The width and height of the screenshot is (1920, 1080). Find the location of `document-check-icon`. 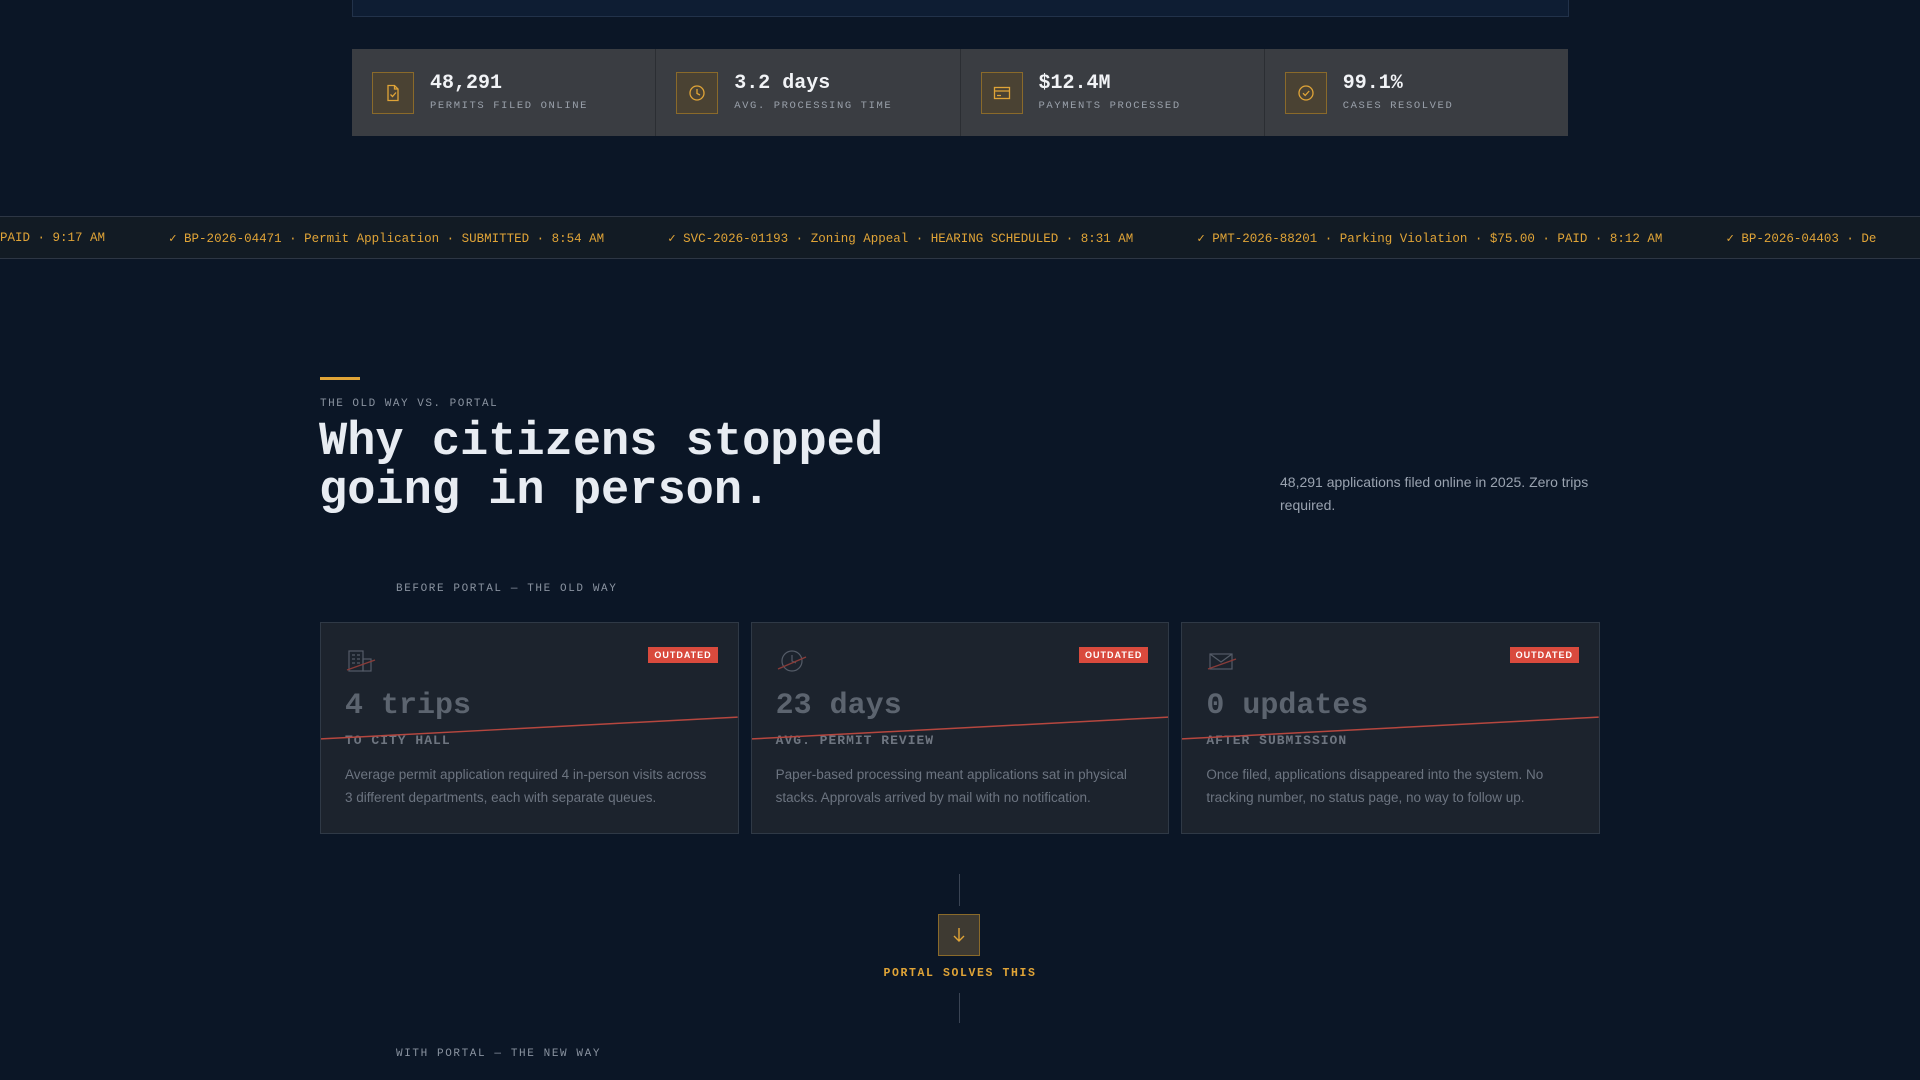

document-check-icon is located at coordinates (393, 92).